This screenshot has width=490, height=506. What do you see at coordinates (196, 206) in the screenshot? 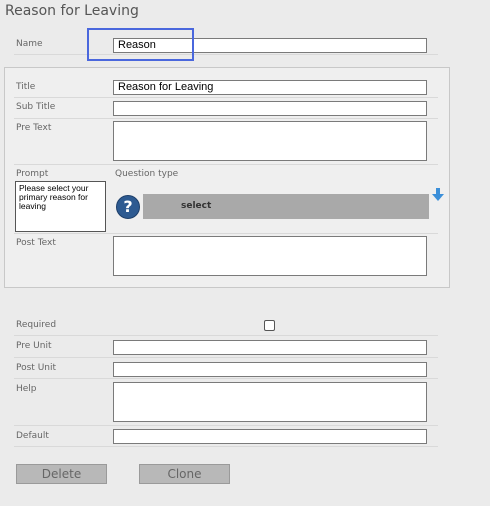
I see `question-type-value: select` at bounding box center [196, 206].